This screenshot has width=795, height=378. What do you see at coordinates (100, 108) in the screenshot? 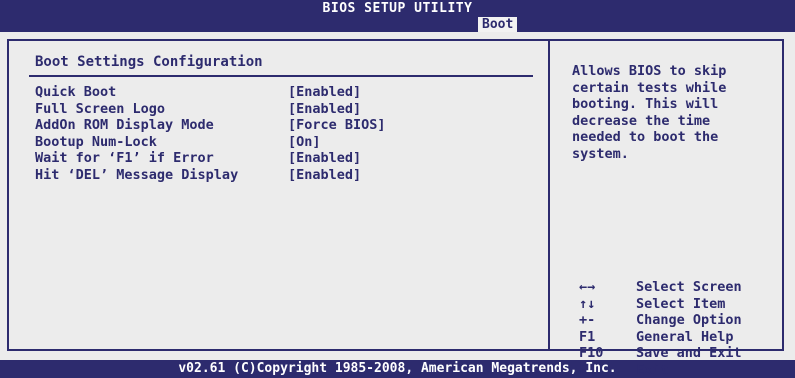
I see `setting-label: Full Screen Logo` at bounding box center [100, 108].